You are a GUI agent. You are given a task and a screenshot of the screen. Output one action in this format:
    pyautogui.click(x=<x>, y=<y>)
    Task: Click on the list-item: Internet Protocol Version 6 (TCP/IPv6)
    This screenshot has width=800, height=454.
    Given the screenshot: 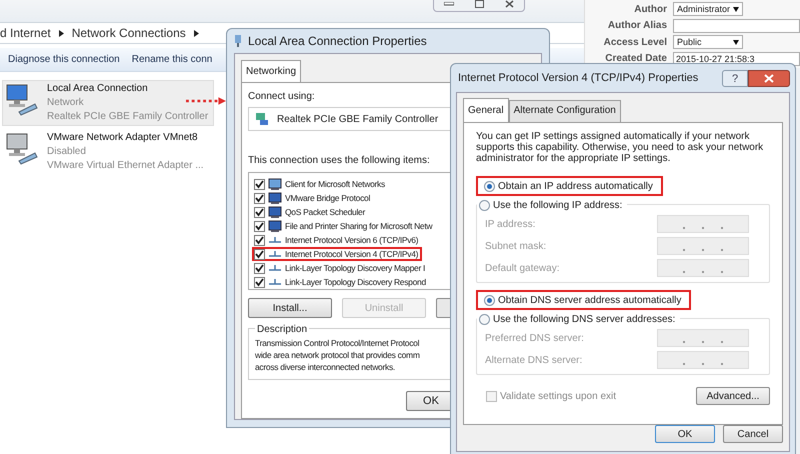 What is the action you would take?
    pyautogui.click(x=337, y=240)
    